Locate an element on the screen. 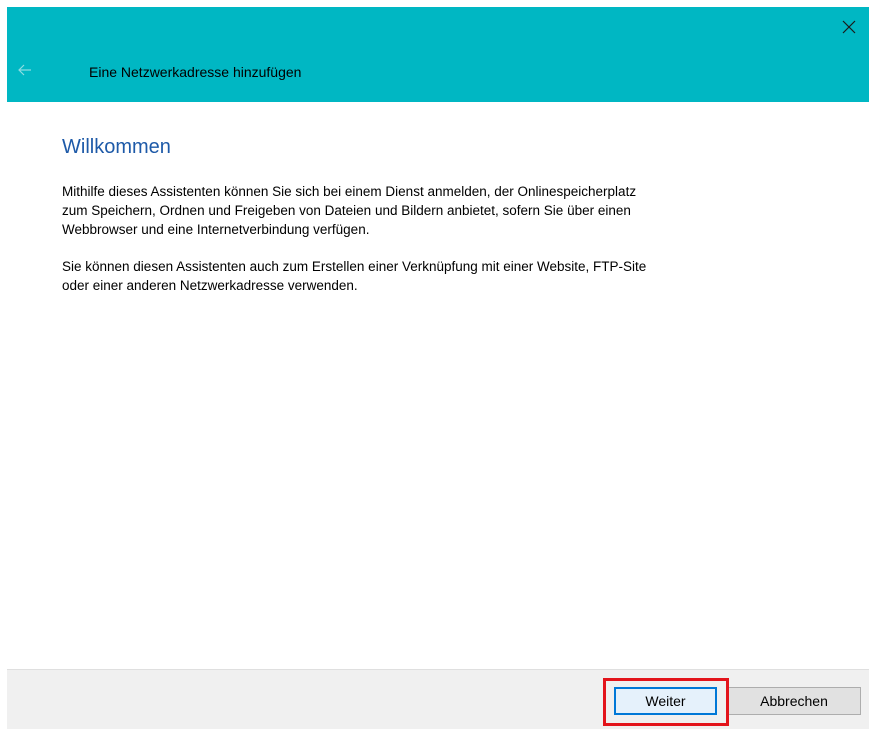 The width and height of the screenshot is (869, 729). next-button: Weiter is located at coordinates (665, 701).